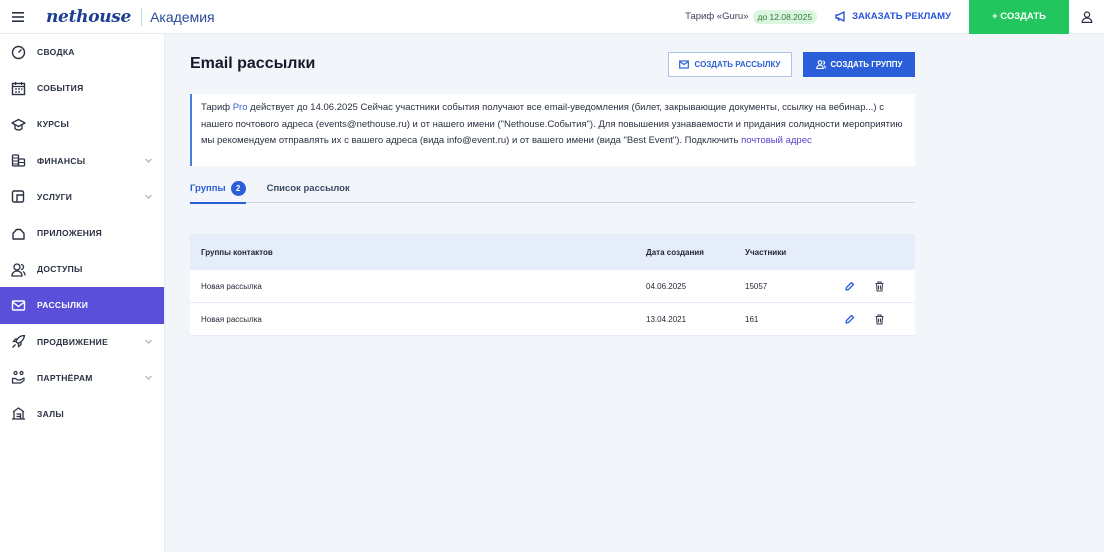 This screenshot has height=552, width=1104. I want to click on order-ads-label: ЗАКАЗАТЬ РЕКЛАМУ, so click(901, 16).